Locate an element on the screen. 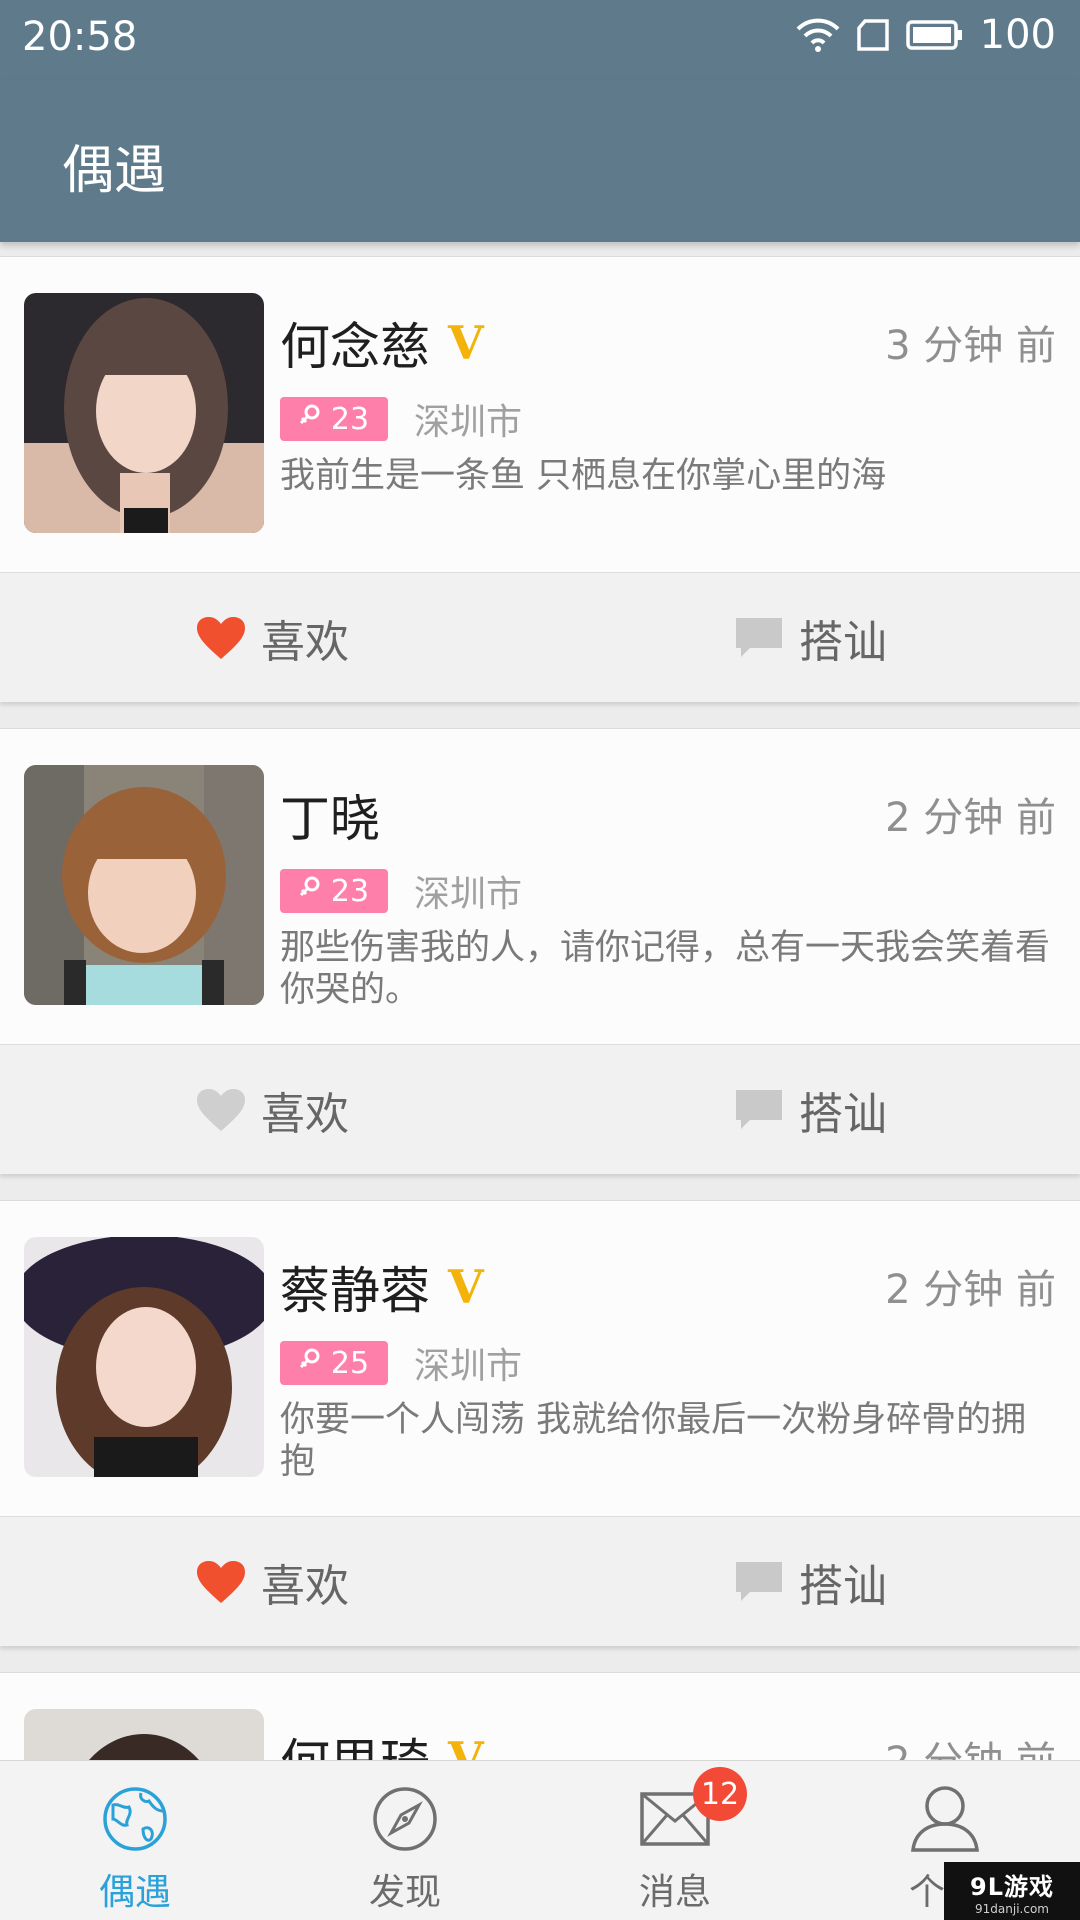 The height and width of the screenshot is (1920, 1080). user-name-row: 何思琦 V is located at coordinates (382, 1741).